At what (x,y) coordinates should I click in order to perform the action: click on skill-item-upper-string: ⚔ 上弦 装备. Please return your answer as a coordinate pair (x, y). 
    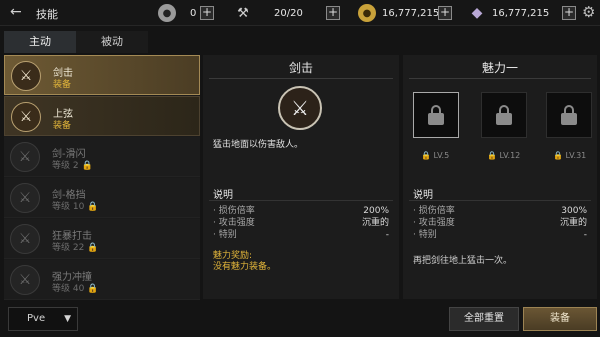
    Looking at the image, I should click on (102, 116).